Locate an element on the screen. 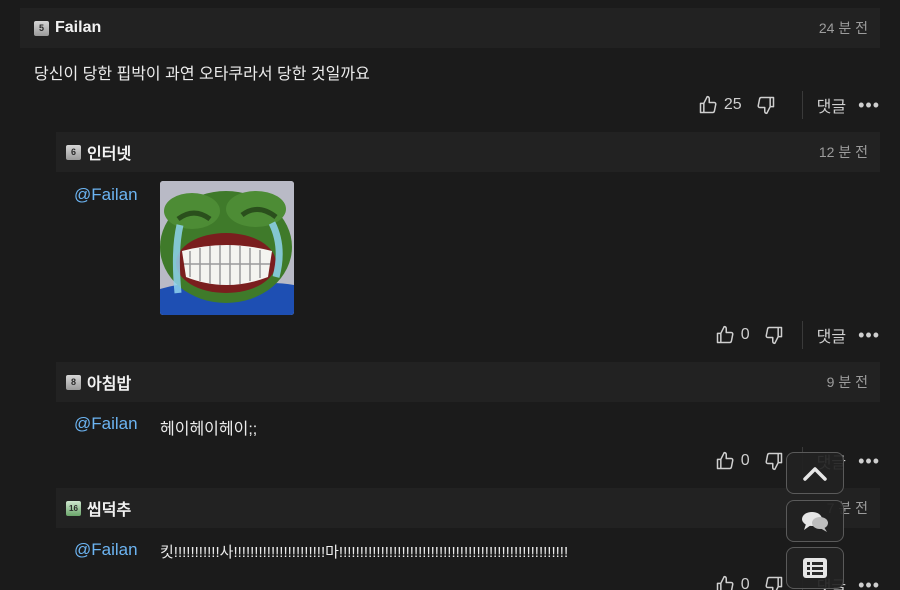 The height and width of the screenshot is (590, 900). author-name: 아침밥 is located at coordinates (109, 382).